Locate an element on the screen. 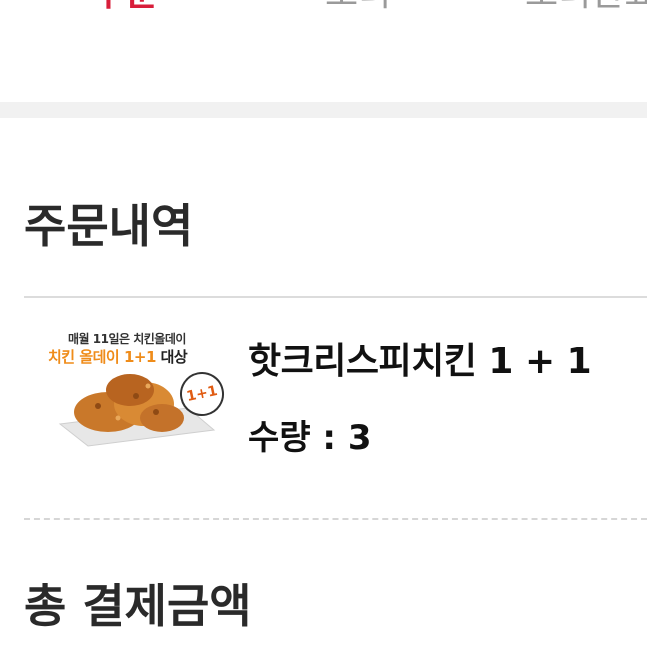 This screenshot has width=647, height=663. tab-cooking-complete: 조리완료 is located at coordinates (586, 8).